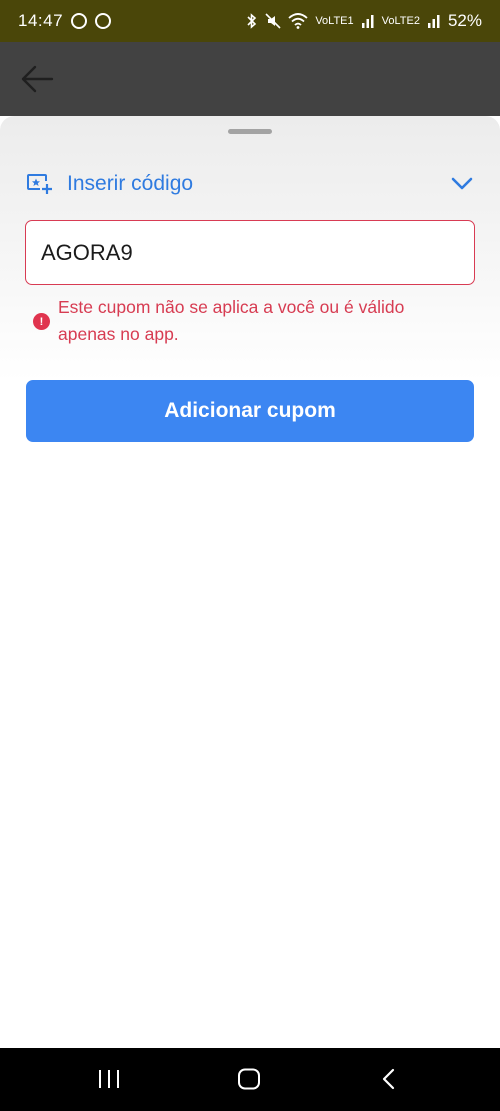  I want to click on navigation-bar, so click(250, 1079).